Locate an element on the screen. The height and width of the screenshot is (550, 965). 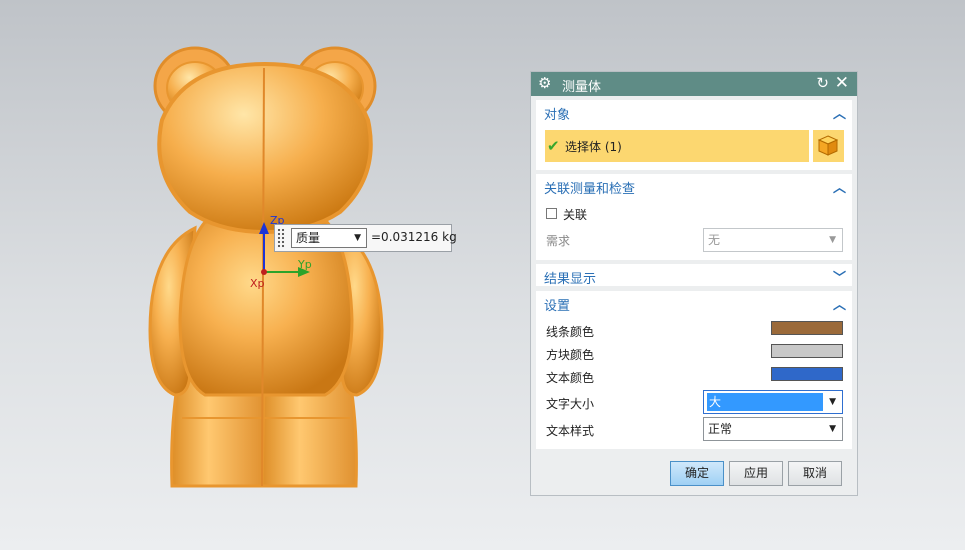
dialog-title: 测量体 is located at coordinates (582, 87).